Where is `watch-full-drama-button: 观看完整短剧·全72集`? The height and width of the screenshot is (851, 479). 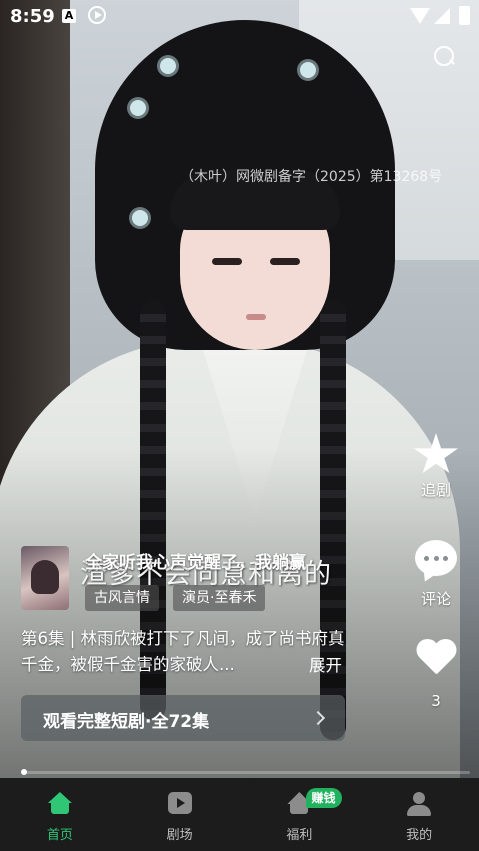 watch-full-drama-button: 观看完整短剧·全72集 is located at coordinates (183, 718).